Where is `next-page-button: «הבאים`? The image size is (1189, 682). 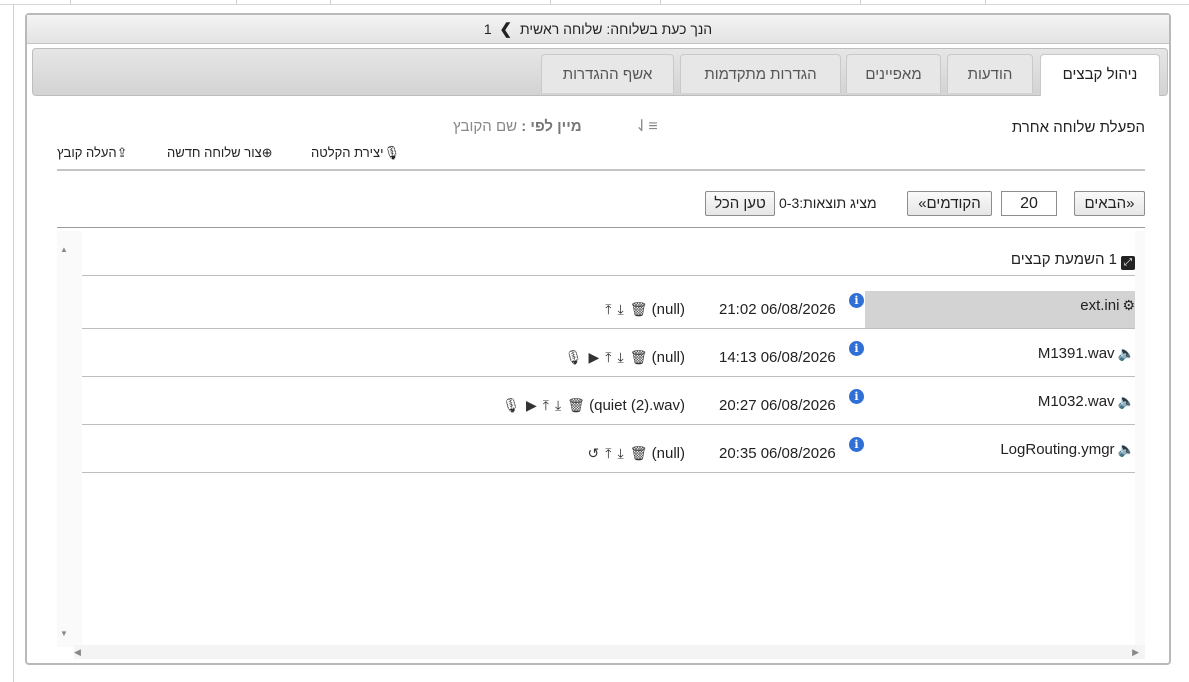
next-page-button: «הבאים is located at coordinates (1109, 203).